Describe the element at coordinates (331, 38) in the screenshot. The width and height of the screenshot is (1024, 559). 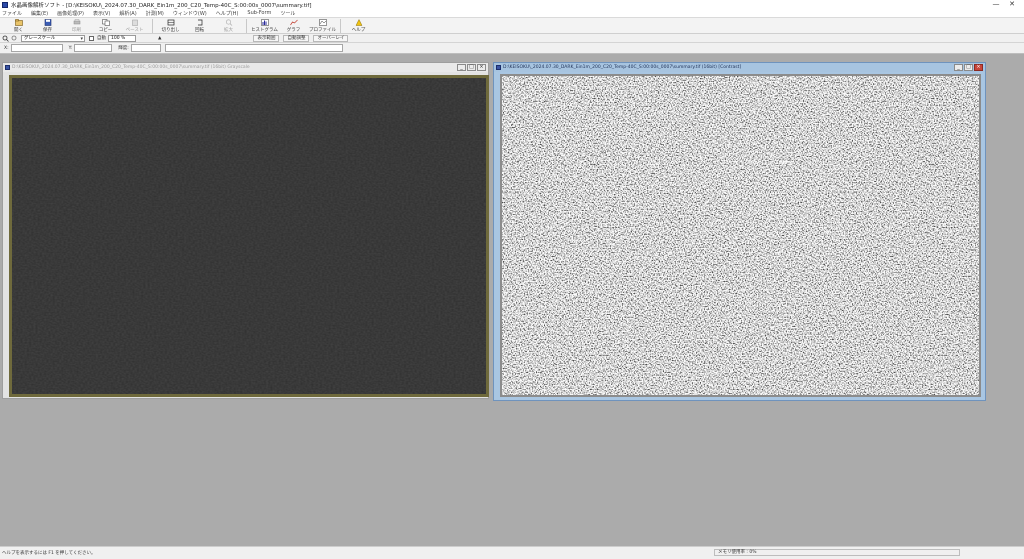
I see `overlay-button: オーバーレイ` at that location.